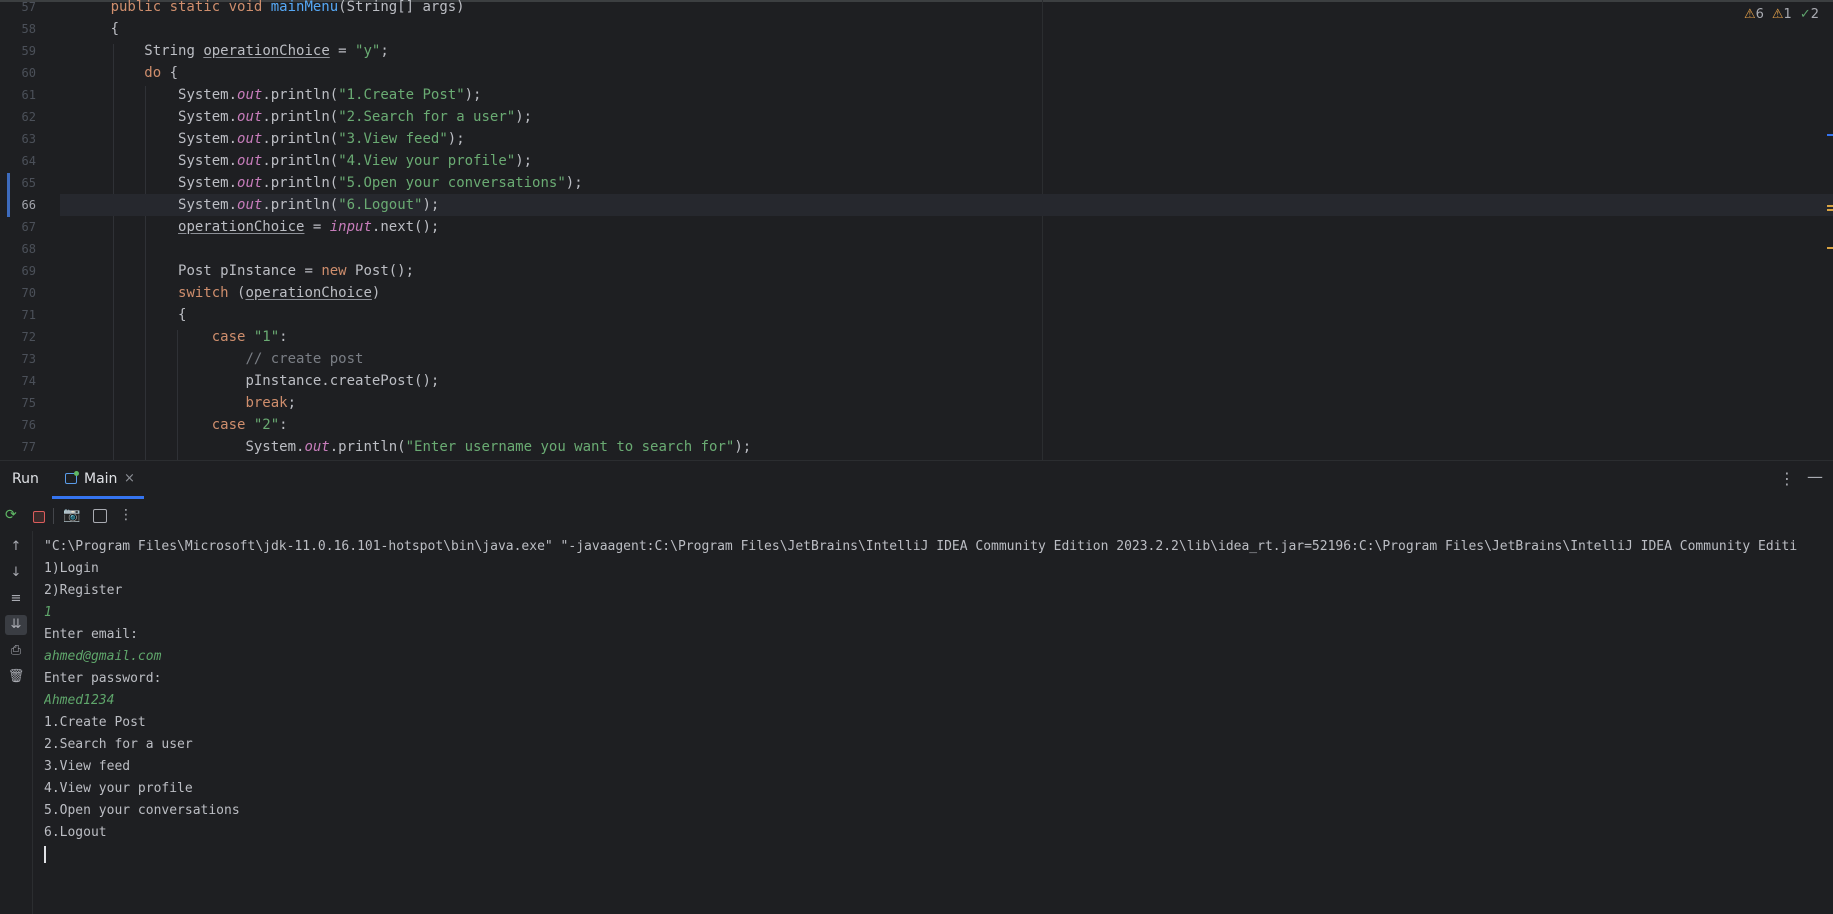 This screenshot has width=1833, height=914. What do you see at coordinates (946, 425) in the screenshot?
I see `code-line-76: case "2":` at bounding box center [946, 425].